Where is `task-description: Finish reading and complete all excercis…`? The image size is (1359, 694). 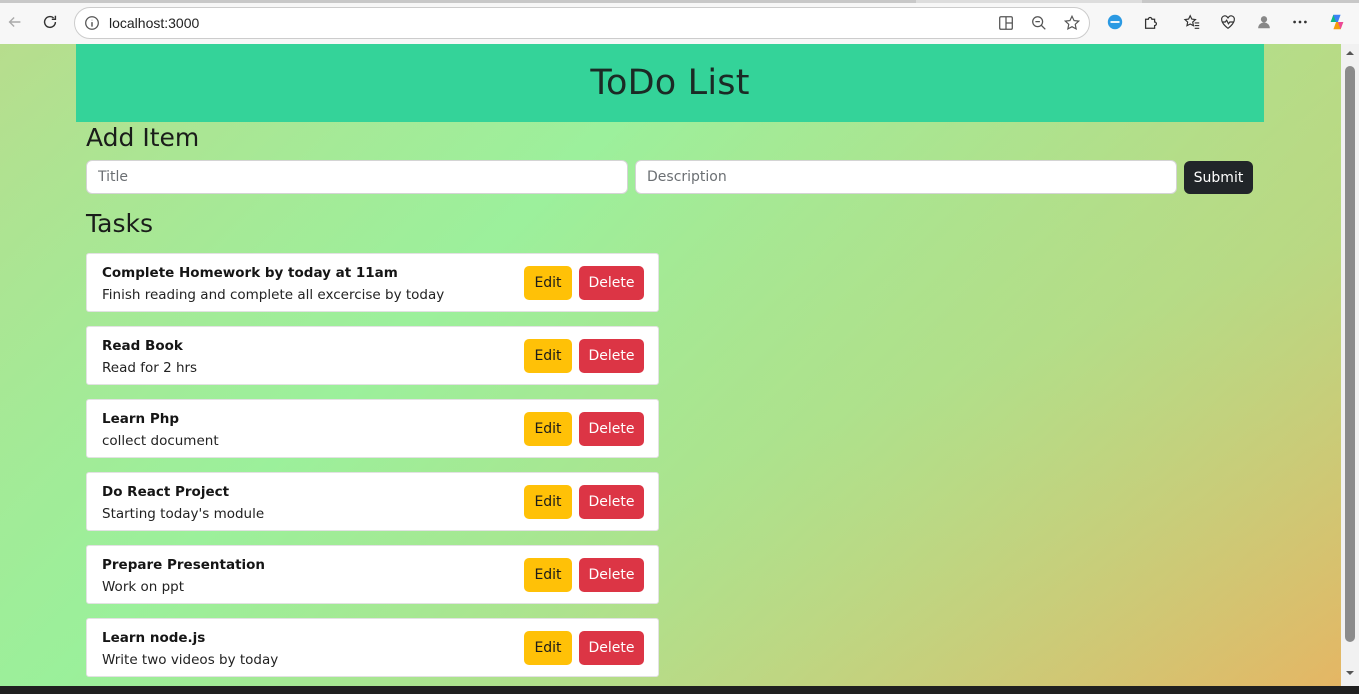 task-description: Finish reading and complete all excercis… is located at coordinates (273, 295).